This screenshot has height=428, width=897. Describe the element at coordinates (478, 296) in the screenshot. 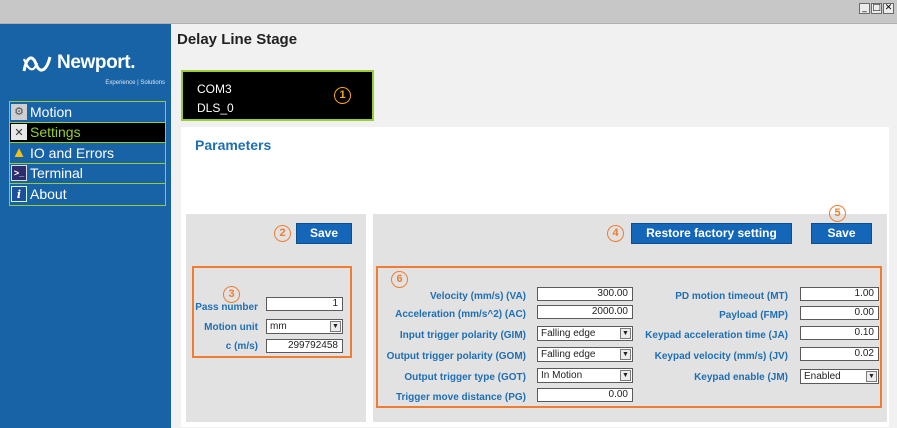

I see `velocity-label: Velocity (mm/s) (VA)` at that location.